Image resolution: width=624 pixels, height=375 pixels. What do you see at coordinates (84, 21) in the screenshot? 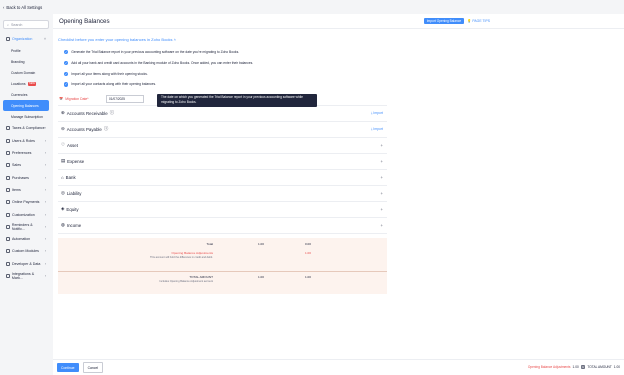
I see `page-title: Opening Balances` at bounding box center [84, 21].